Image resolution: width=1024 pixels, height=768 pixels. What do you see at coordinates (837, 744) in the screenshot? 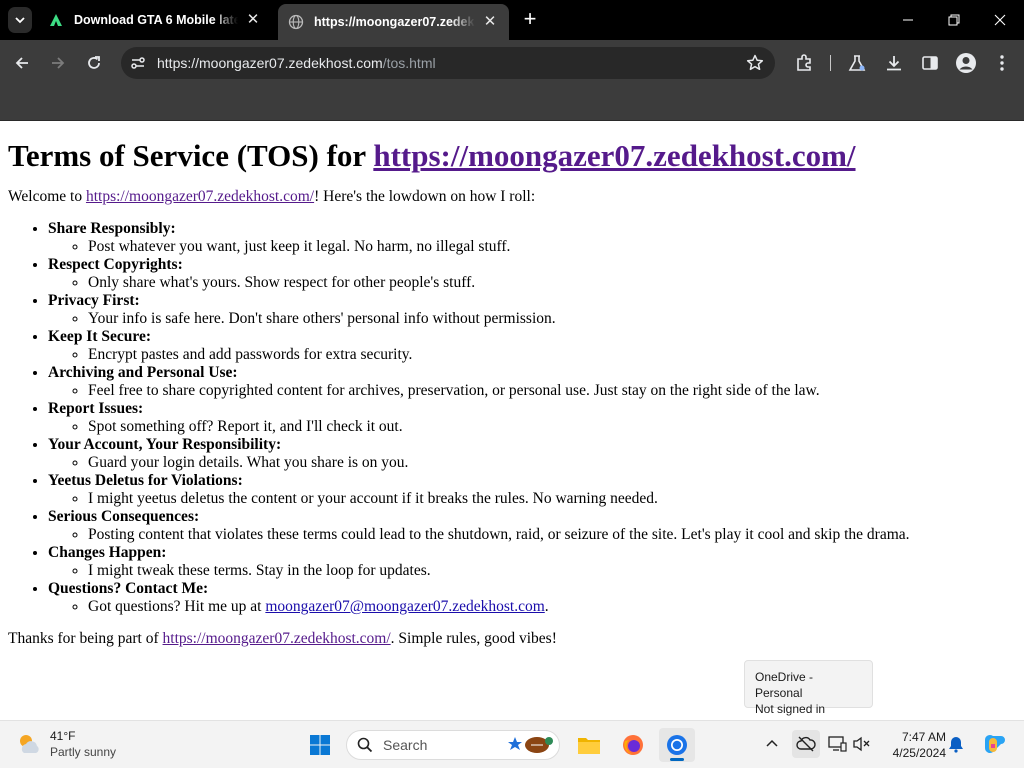
I see `network-tray-button` at bounding box center [837, 744].